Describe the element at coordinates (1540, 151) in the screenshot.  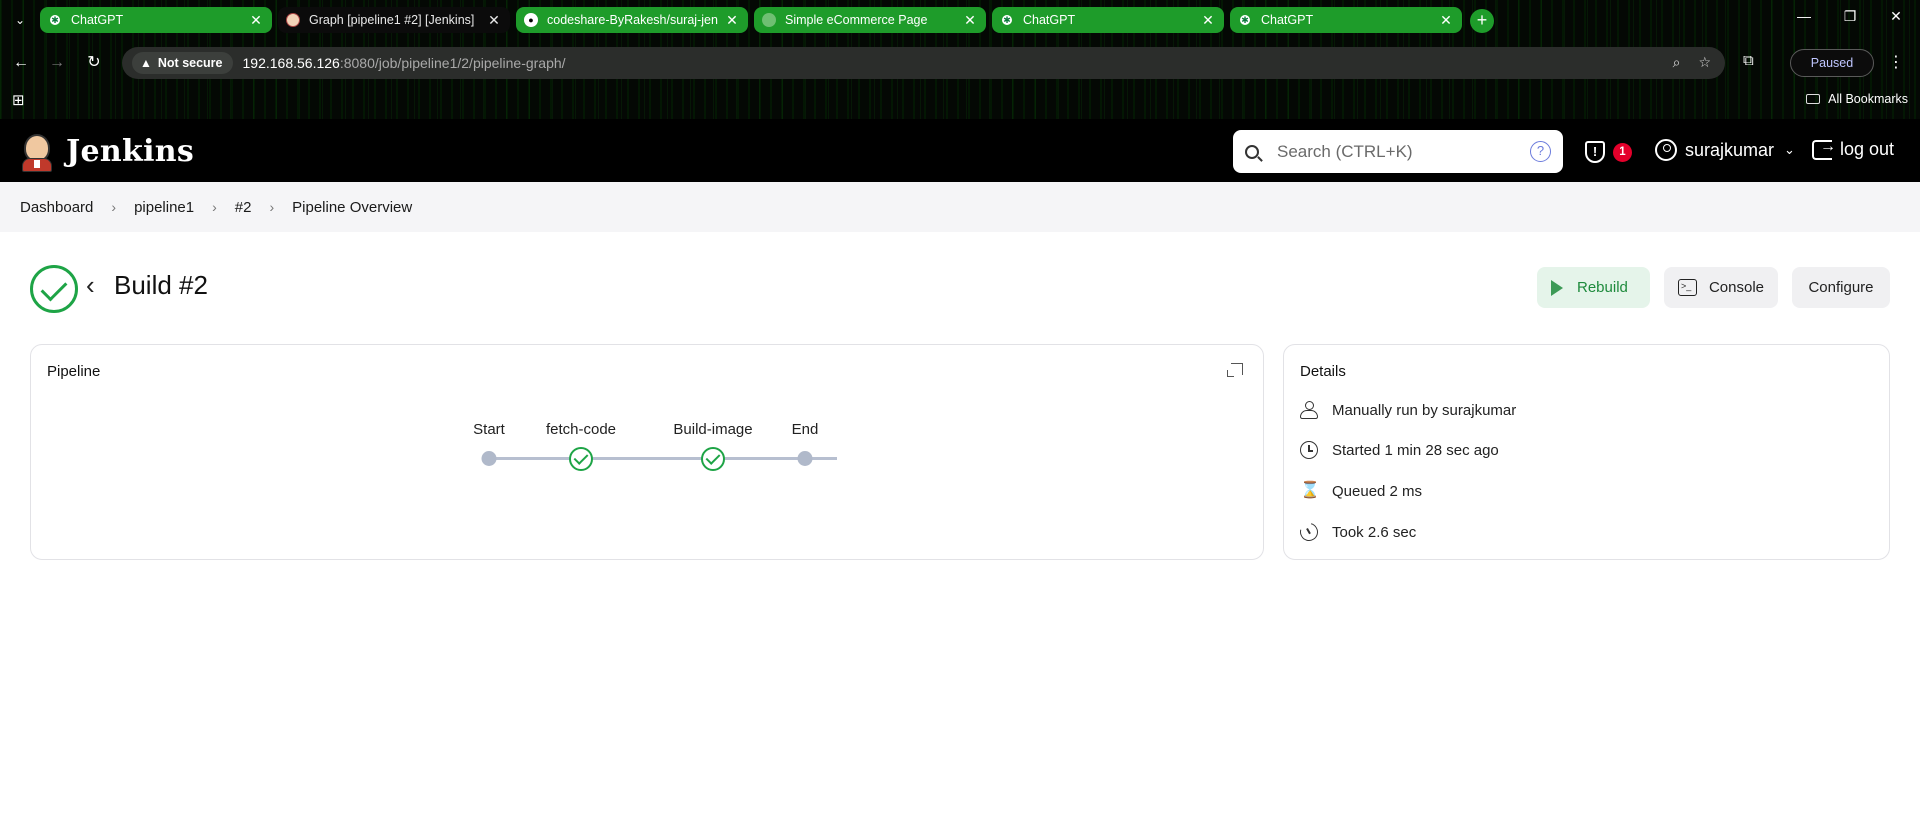
I see `help-icon: ?` at that location.